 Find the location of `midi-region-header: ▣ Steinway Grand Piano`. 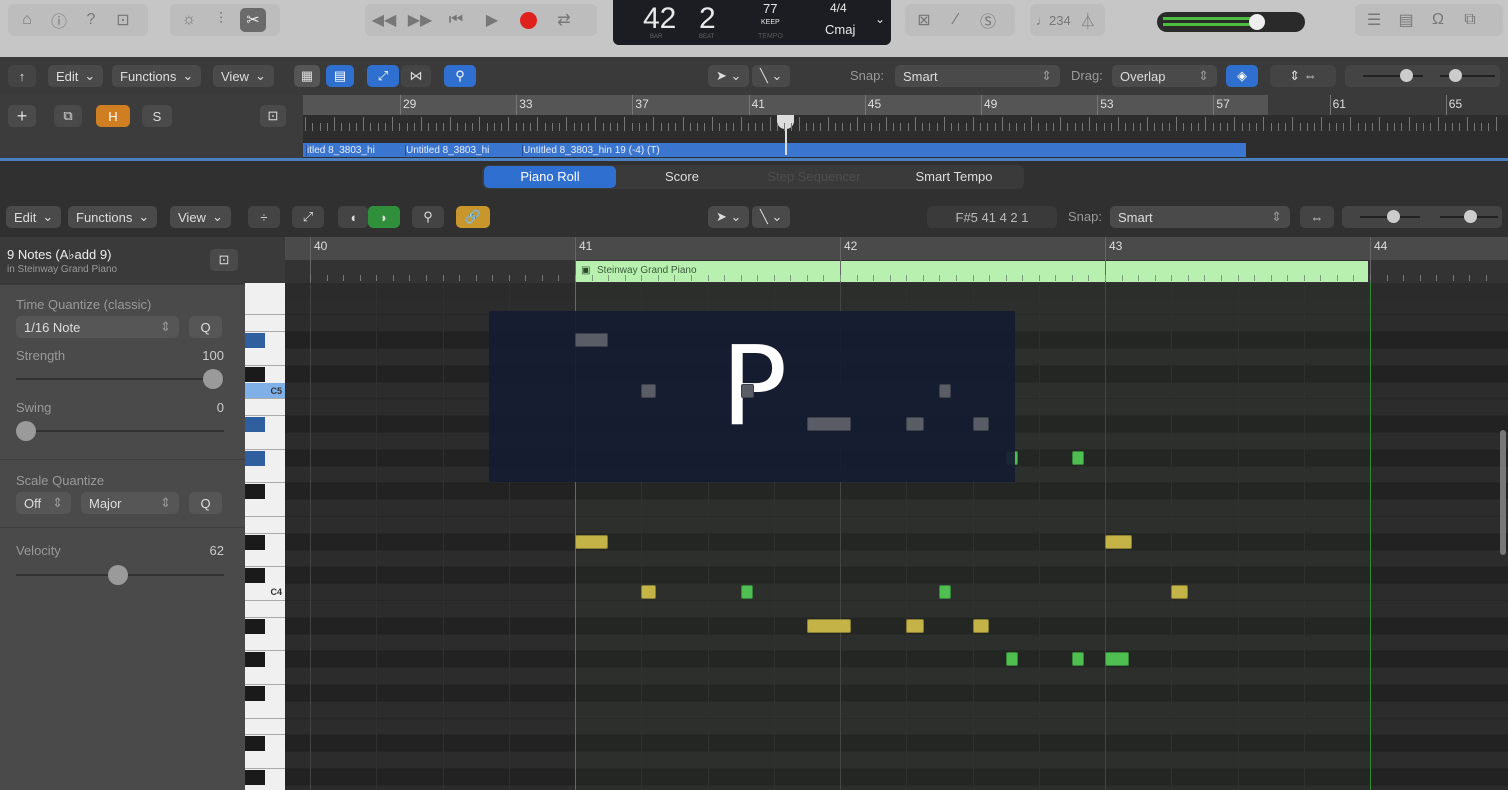

midi-region-header: ▣ Steinway Grand Piano is located at coordinates (971, 271).